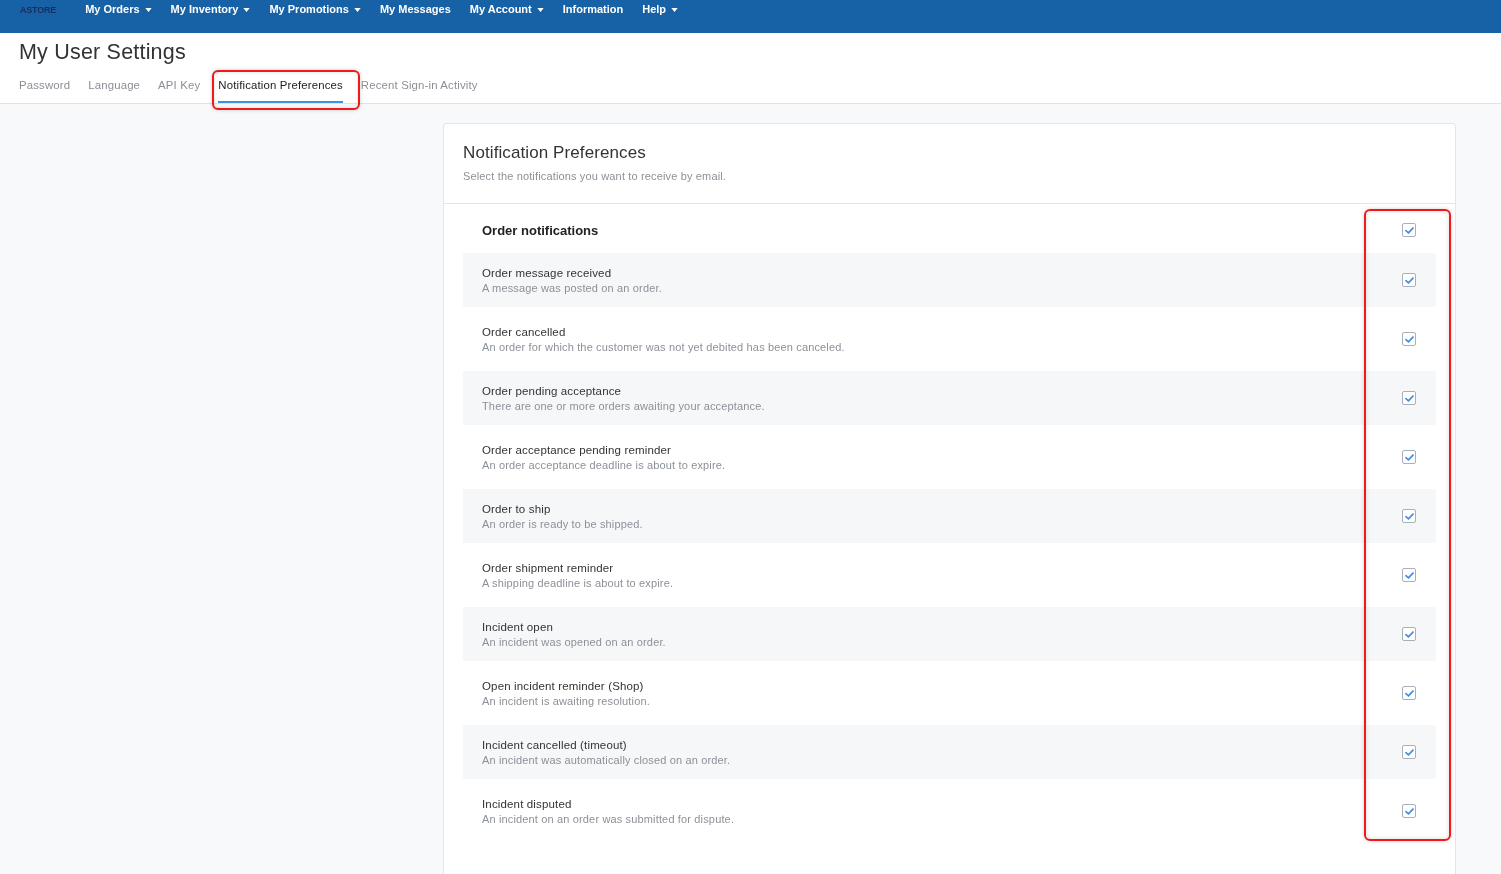 The width and height of the screenshot is (1501, 874). Describe the element at coordinates (118, 9) in the screenshot. I see `nav-menu-item: My Orders` at that location.